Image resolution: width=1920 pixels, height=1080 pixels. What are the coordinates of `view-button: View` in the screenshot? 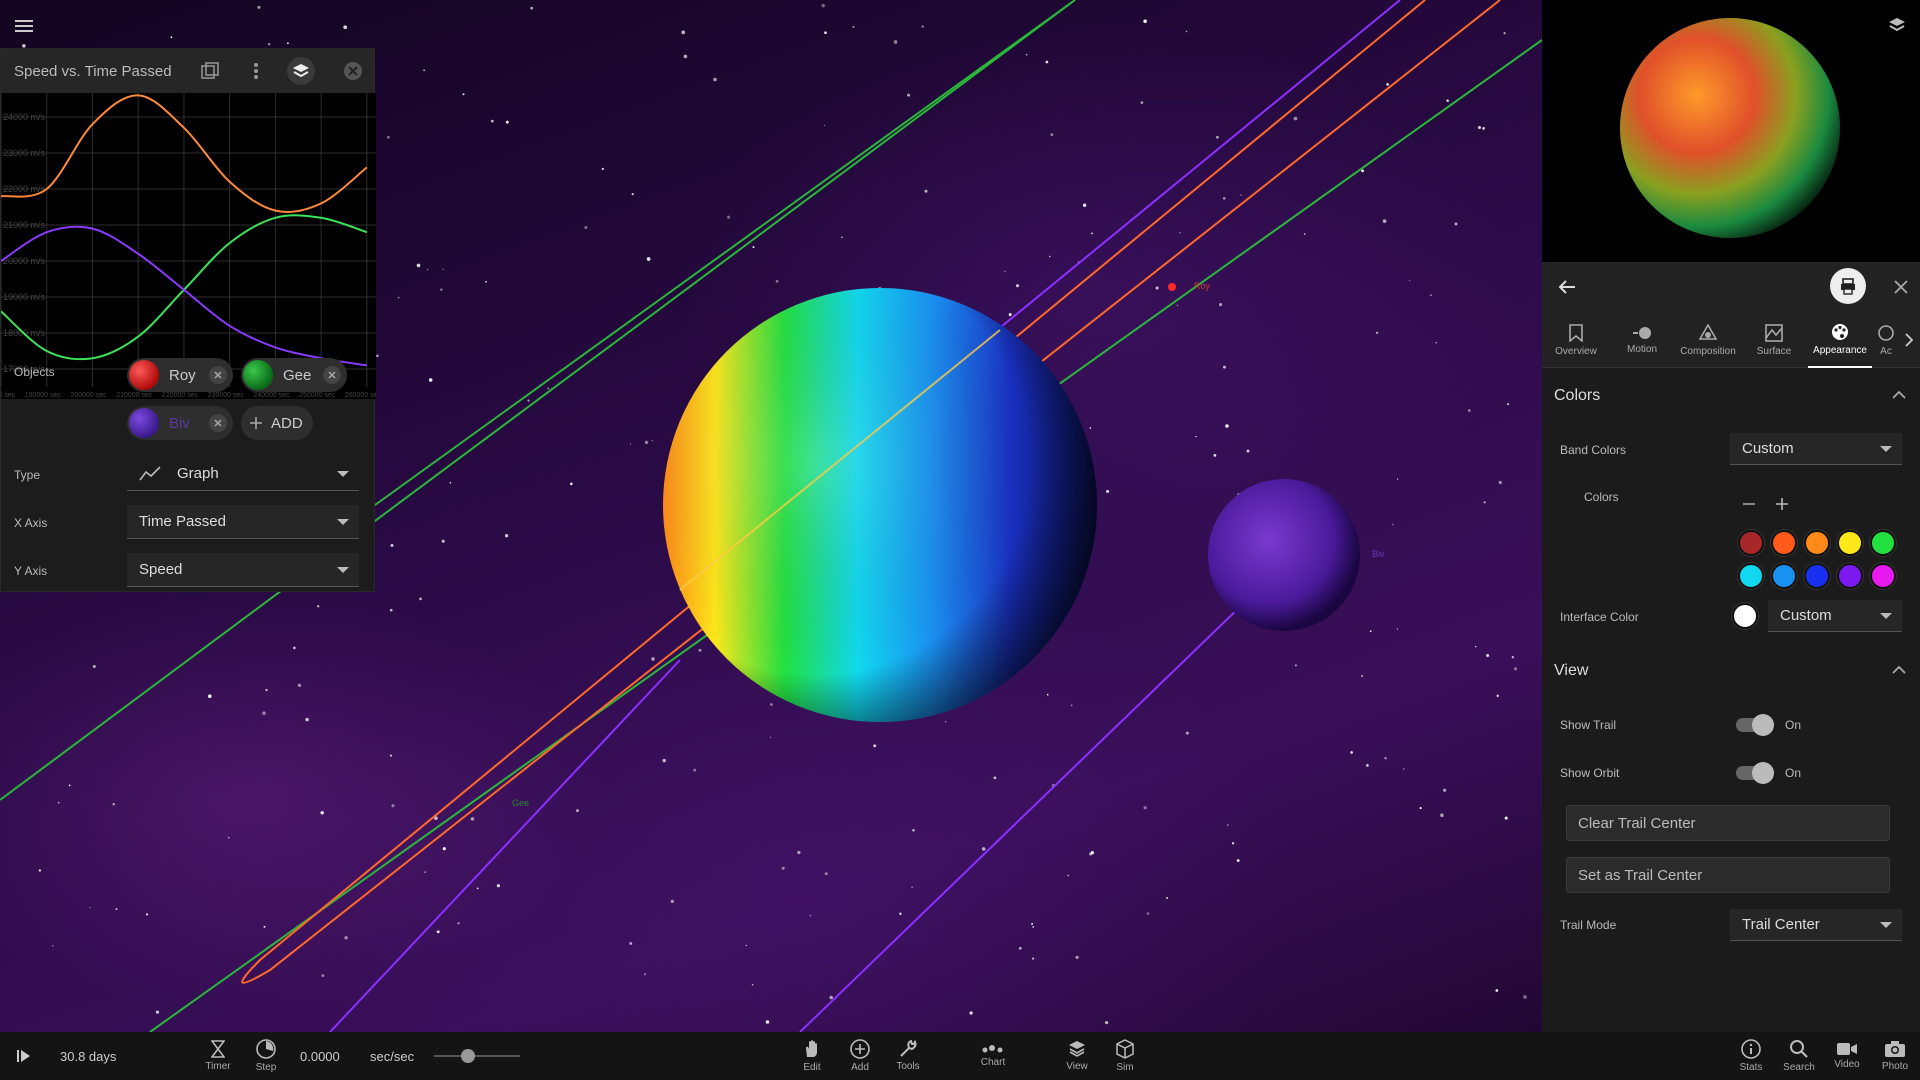 It's located at (1077, 1056).